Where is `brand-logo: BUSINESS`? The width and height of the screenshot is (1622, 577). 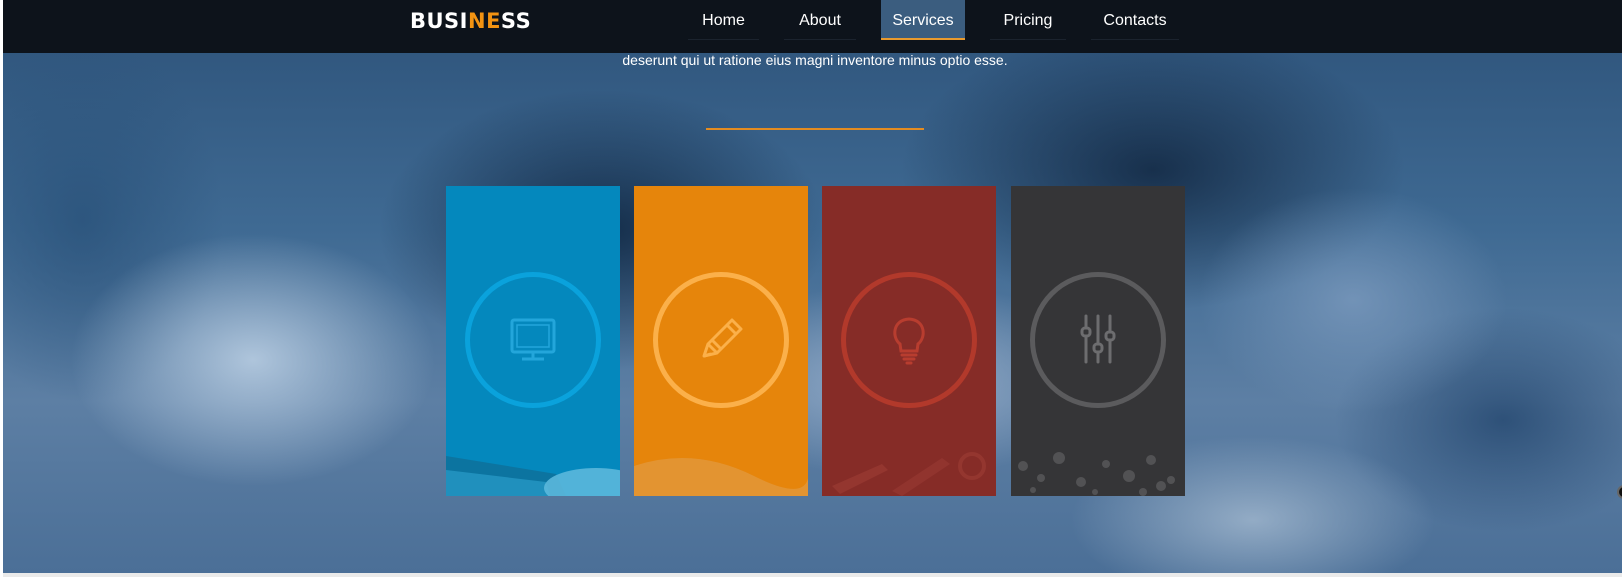 brand-logo: BUSINESS is located at coordinates (470, 21).